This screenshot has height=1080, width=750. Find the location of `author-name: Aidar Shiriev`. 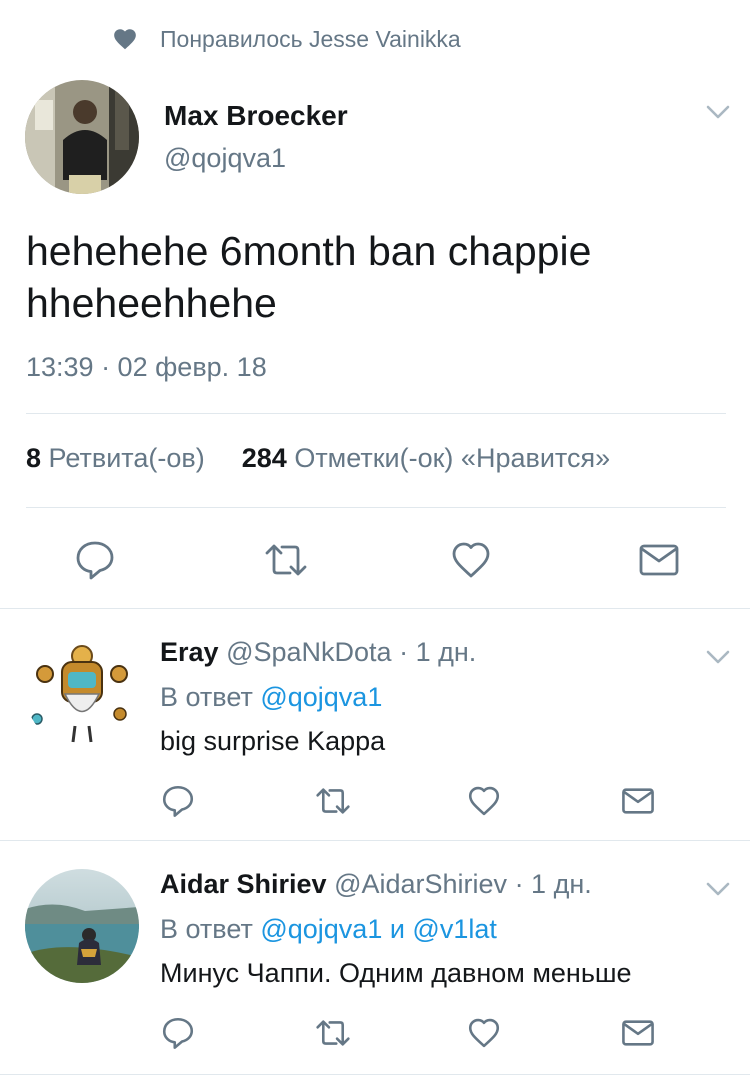

author-name: Aidar Shiriev is located at coordinates (243, 884).